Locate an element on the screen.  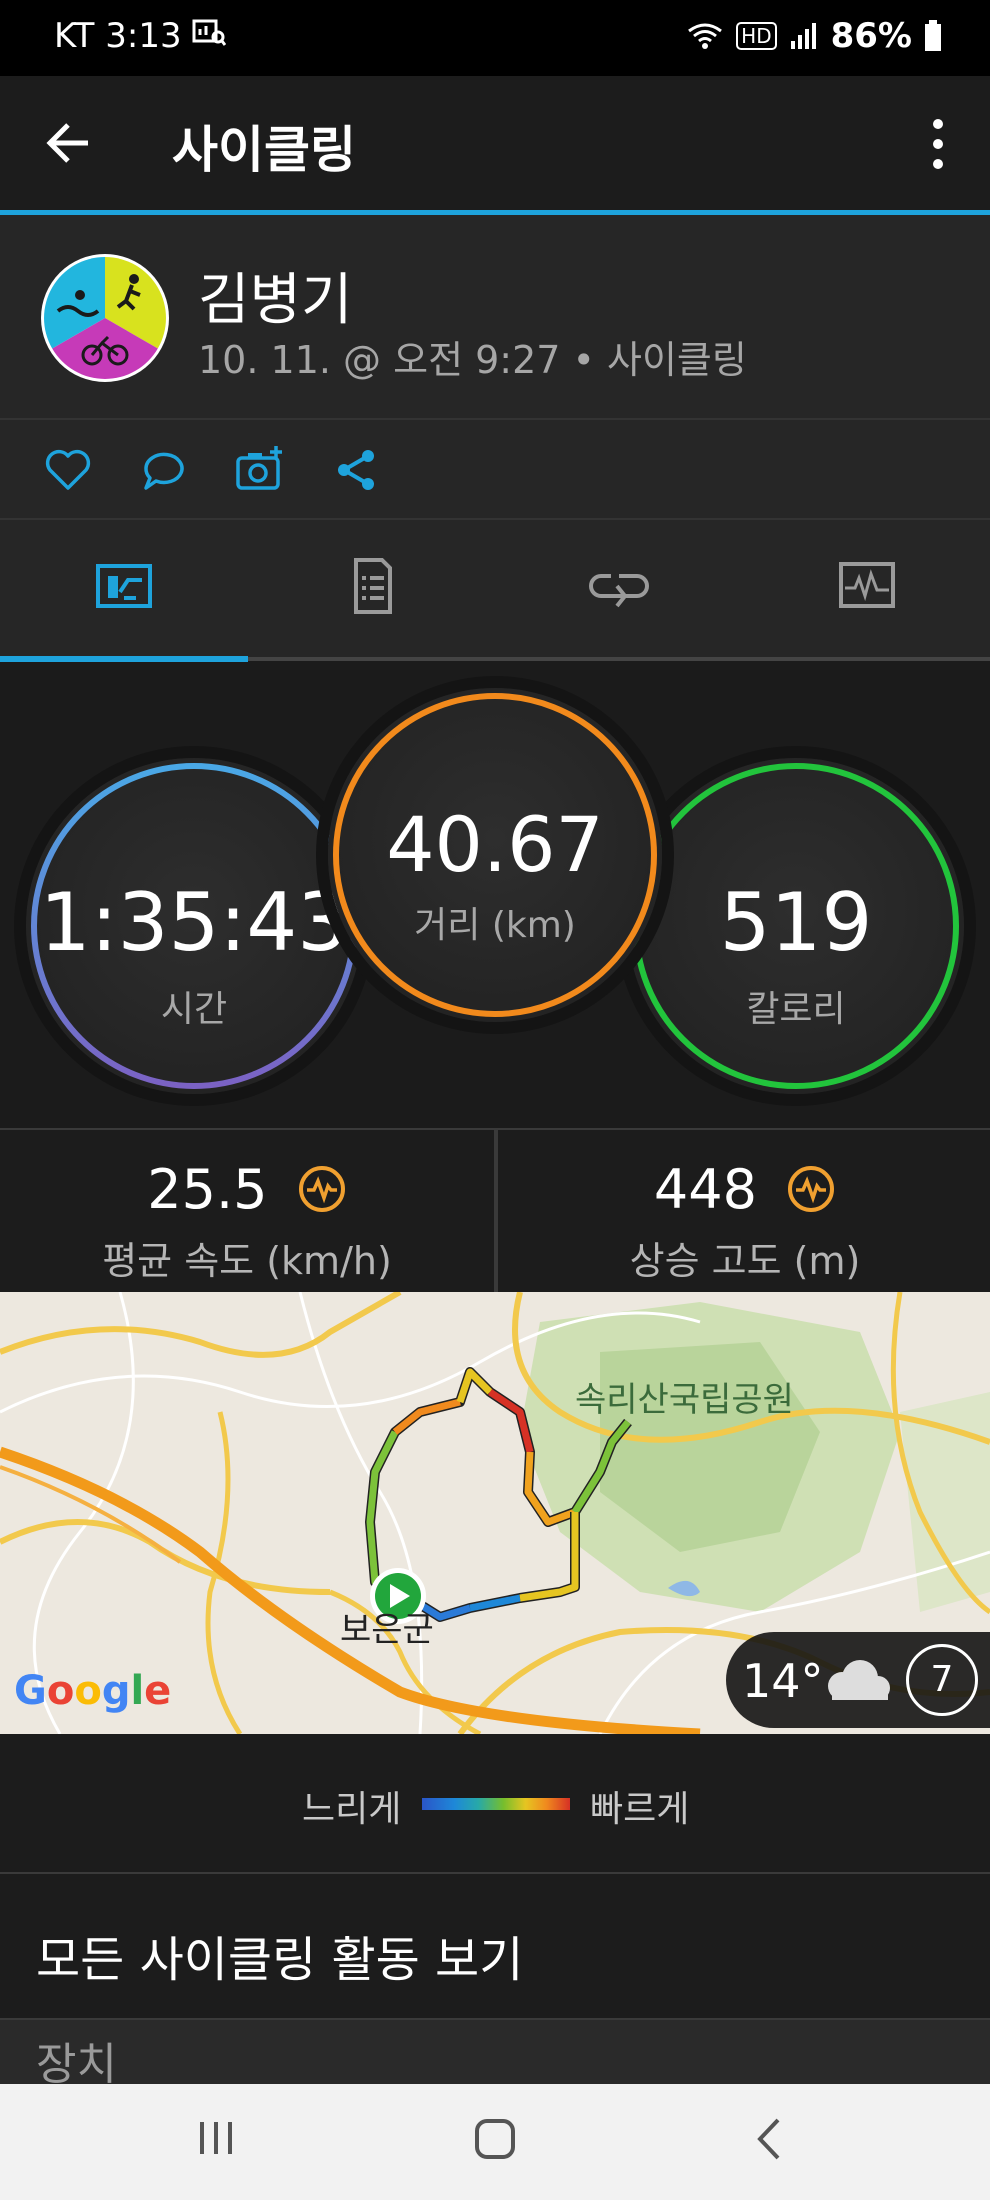
distance-label: 거리 (km) is located at coordinates (495, 925).